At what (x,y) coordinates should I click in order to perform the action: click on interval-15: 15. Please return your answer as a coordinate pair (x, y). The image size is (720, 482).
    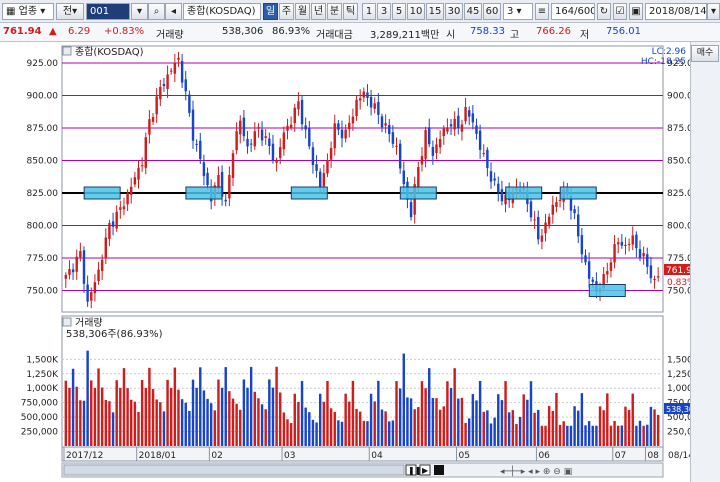
    Looking at the image, I should click on (435, 11).